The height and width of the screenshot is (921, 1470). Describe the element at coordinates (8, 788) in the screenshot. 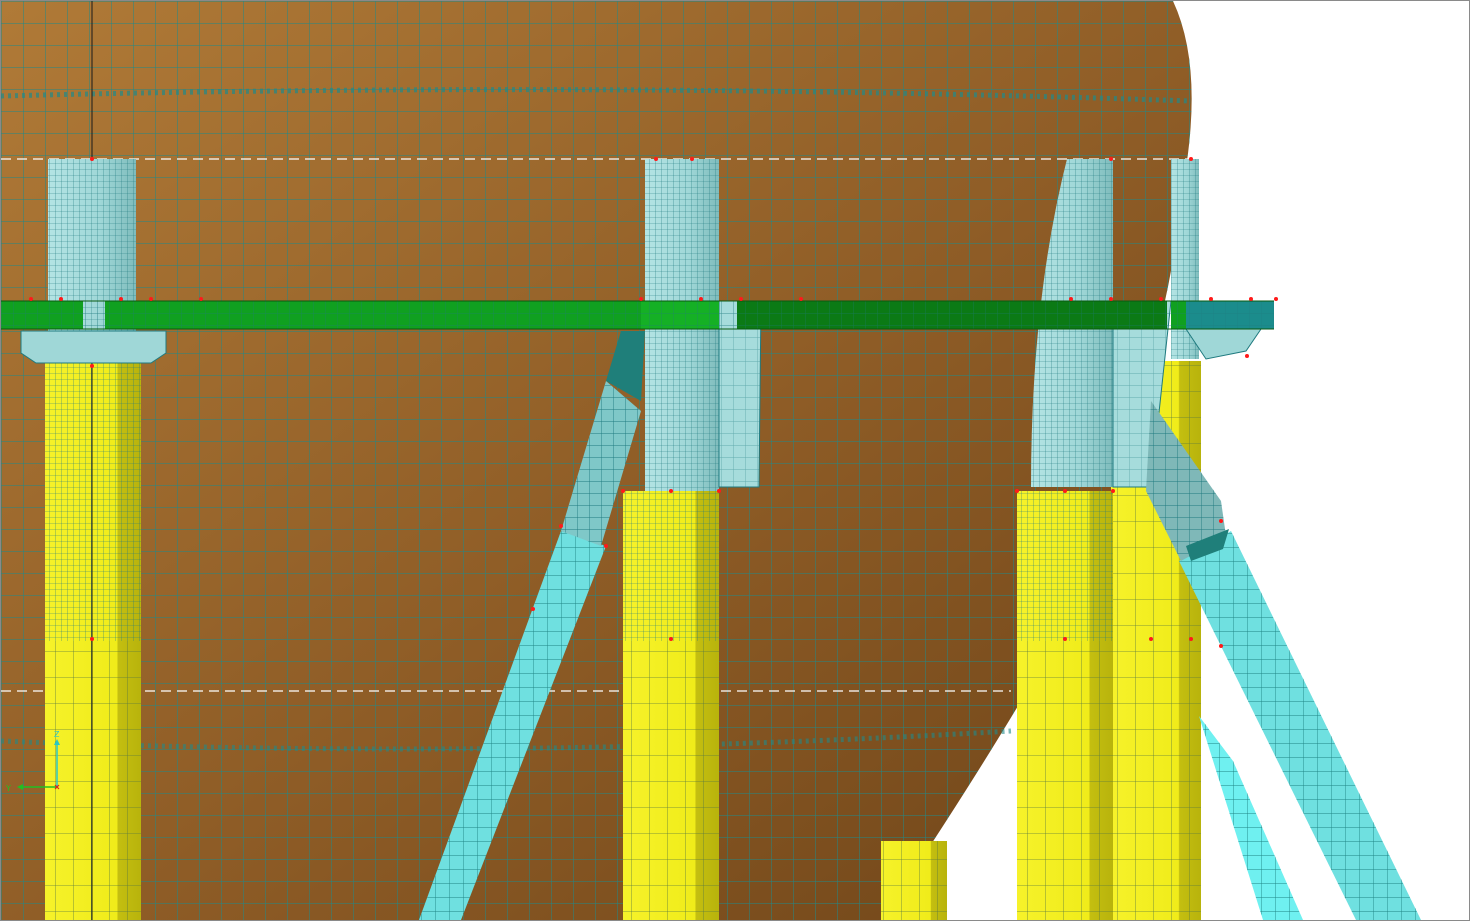

I see `y-axis-label: Y` at that location.